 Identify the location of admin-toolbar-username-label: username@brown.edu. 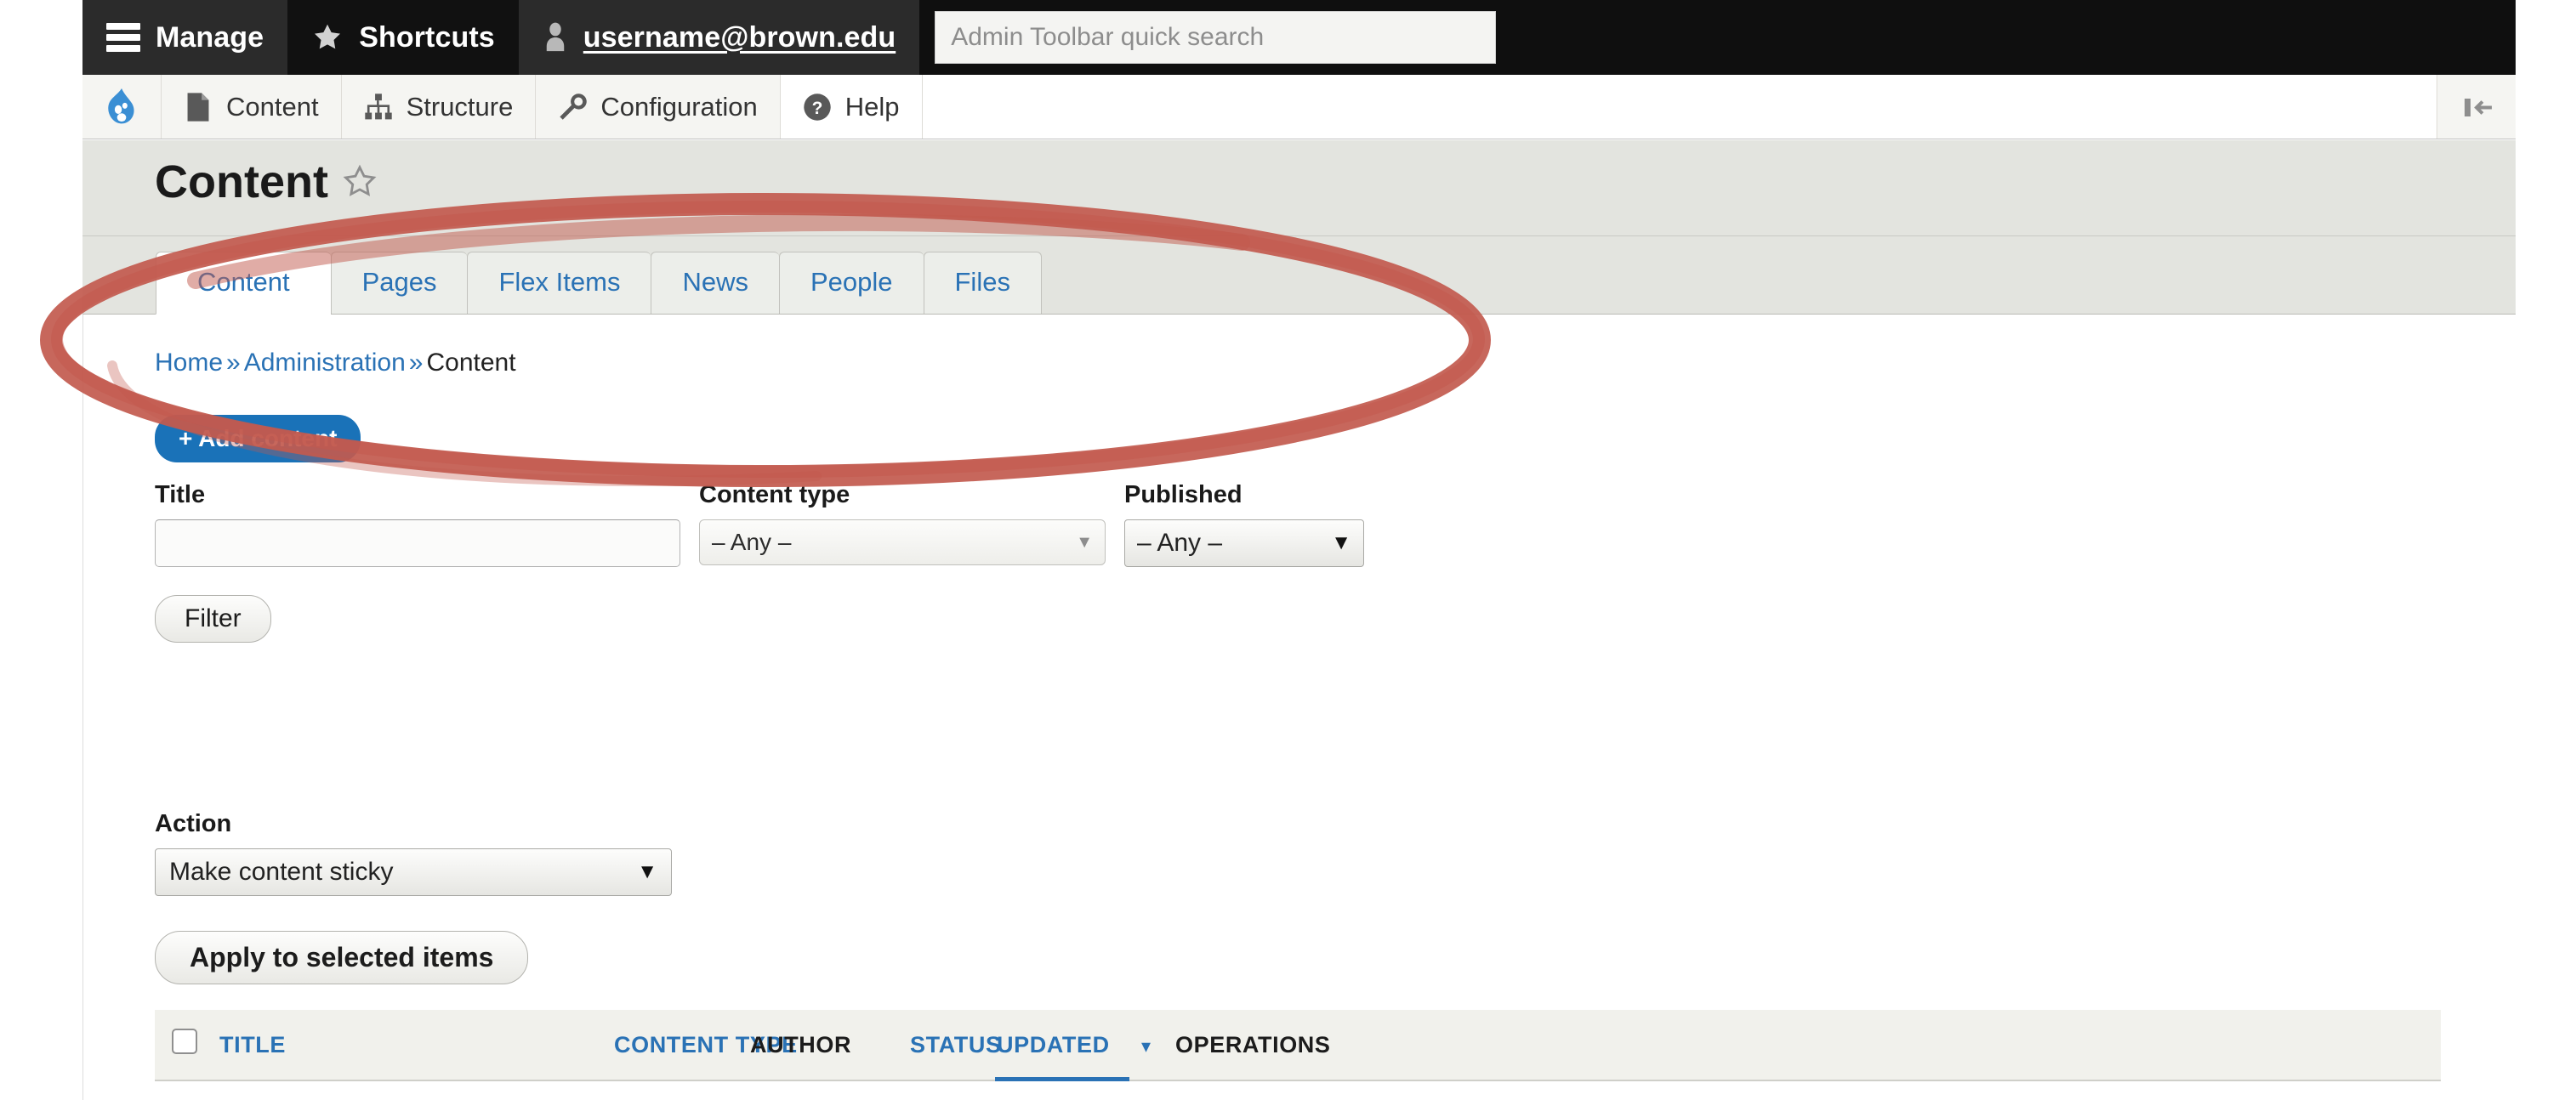
(739, 37).